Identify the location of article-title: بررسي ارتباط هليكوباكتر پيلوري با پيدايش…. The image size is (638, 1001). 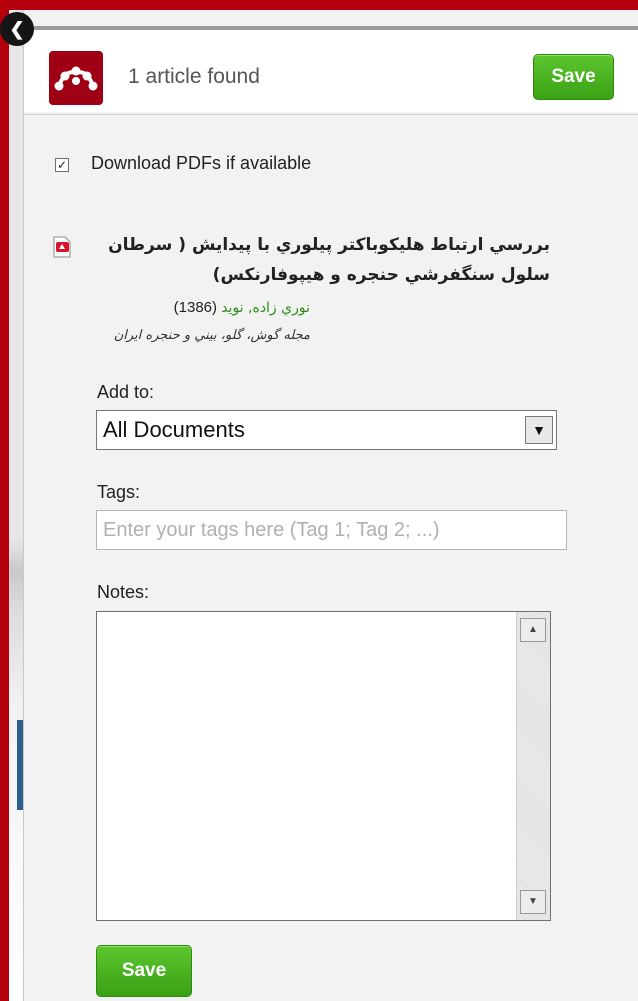
(329, 260).